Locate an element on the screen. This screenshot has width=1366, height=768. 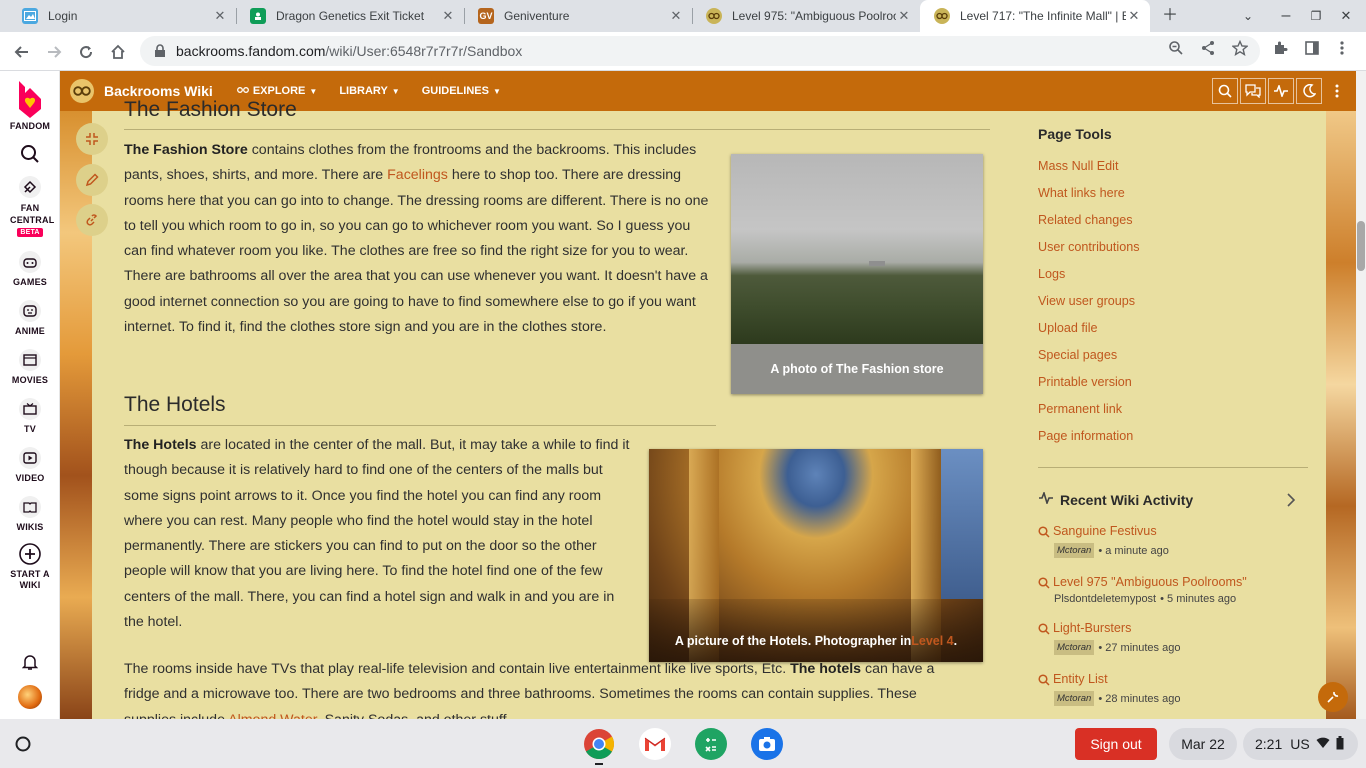
fandom-logo: FANDOM is located at coordinates (30, 105).